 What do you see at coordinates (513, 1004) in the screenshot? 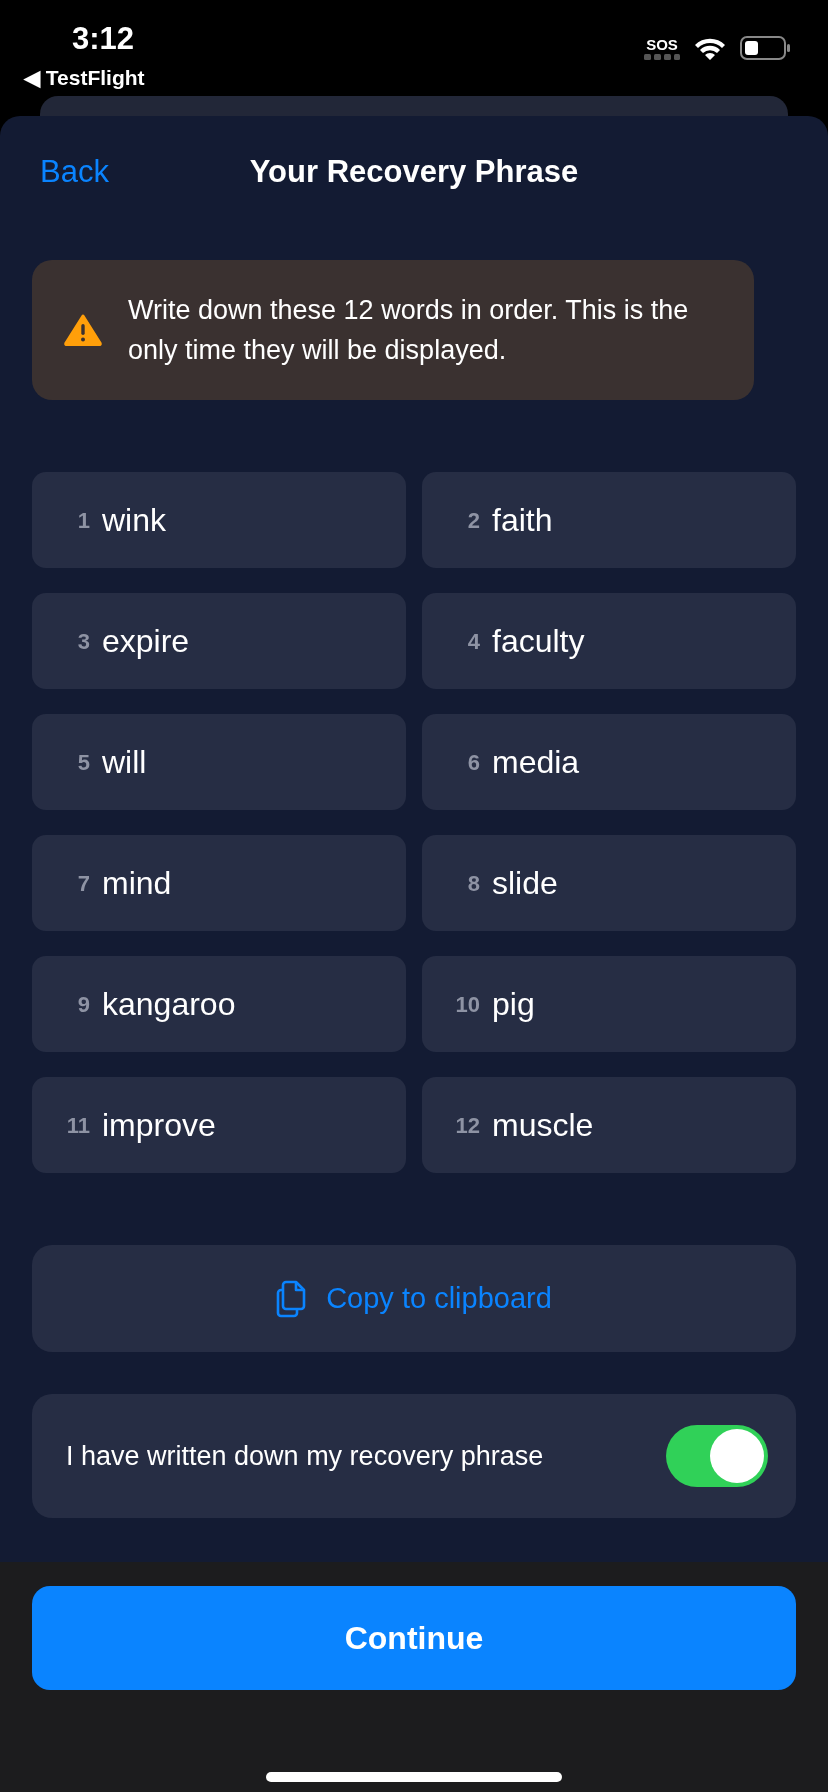
I see `word-text: pig` at bounding box center [513, 1004].